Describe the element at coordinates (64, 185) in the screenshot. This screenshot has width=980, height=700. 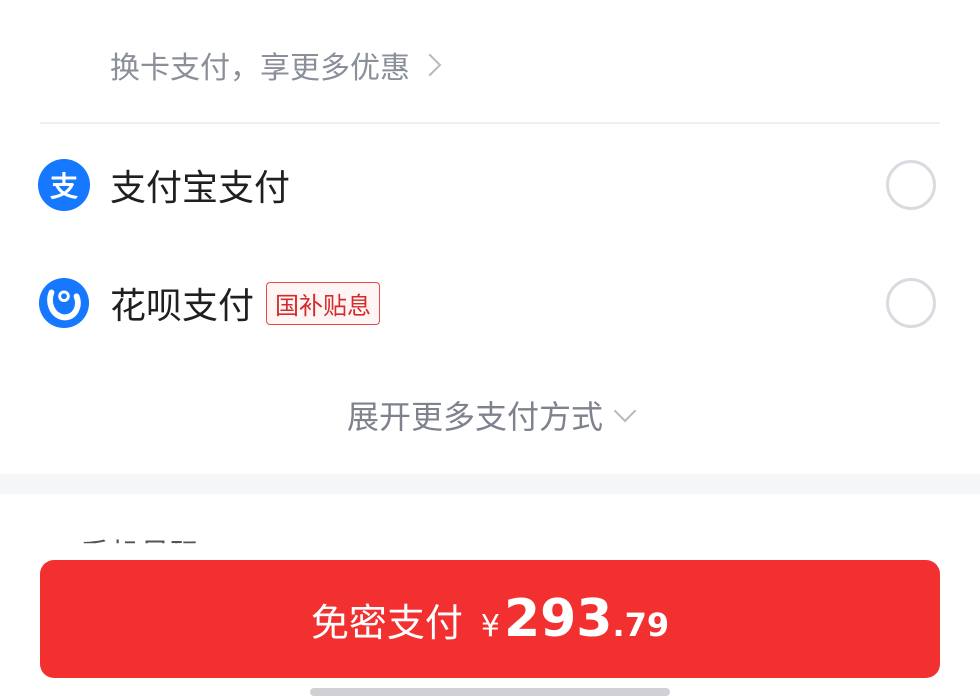
I see `alipay-logo-icon: 支` at that location.